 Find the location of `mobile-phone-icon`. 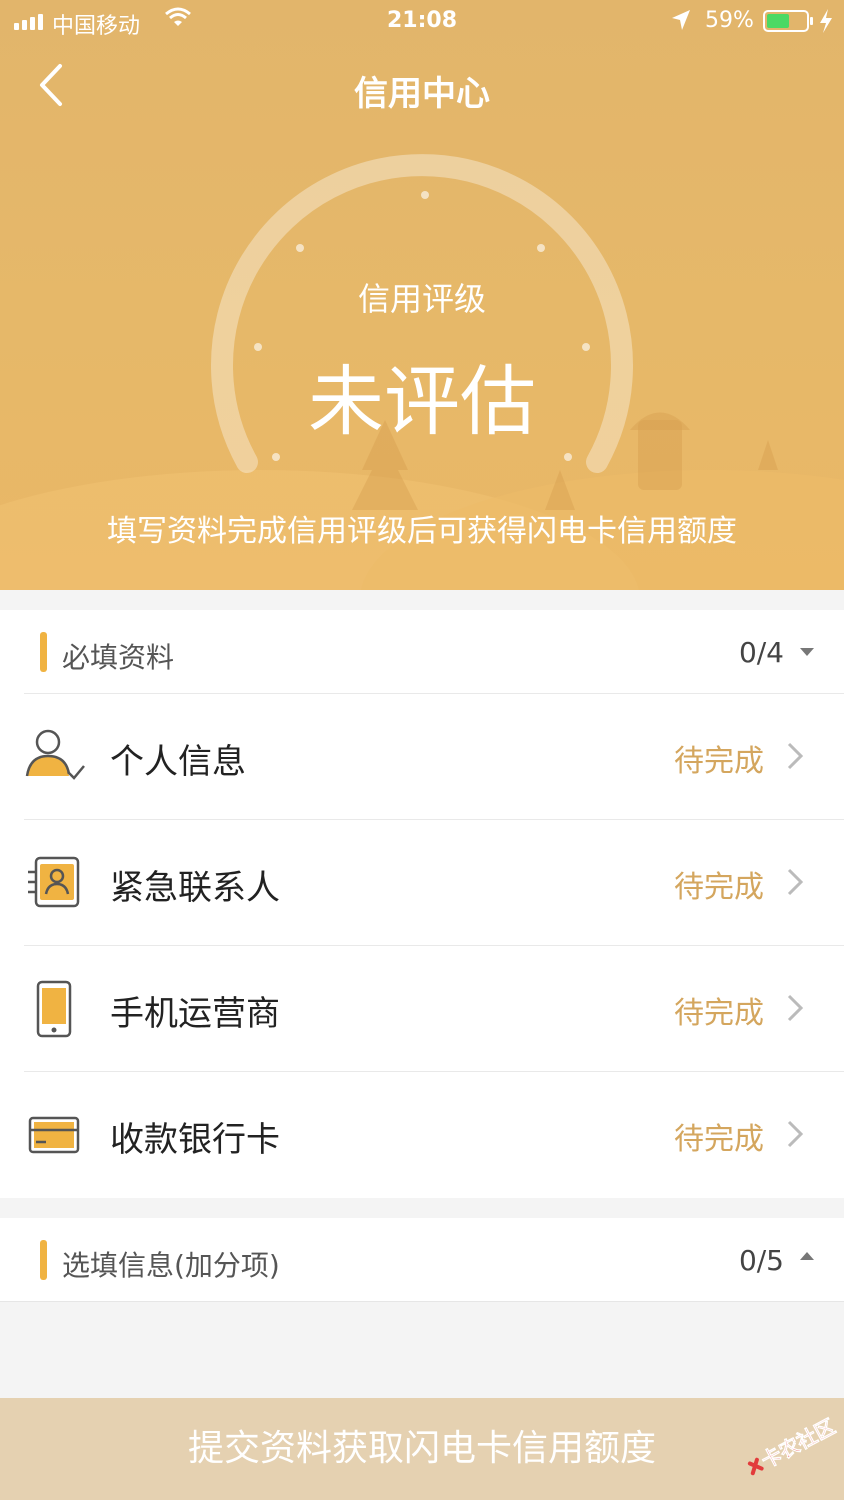

mobile-phone-icon is located at coordinates (54, 1009).